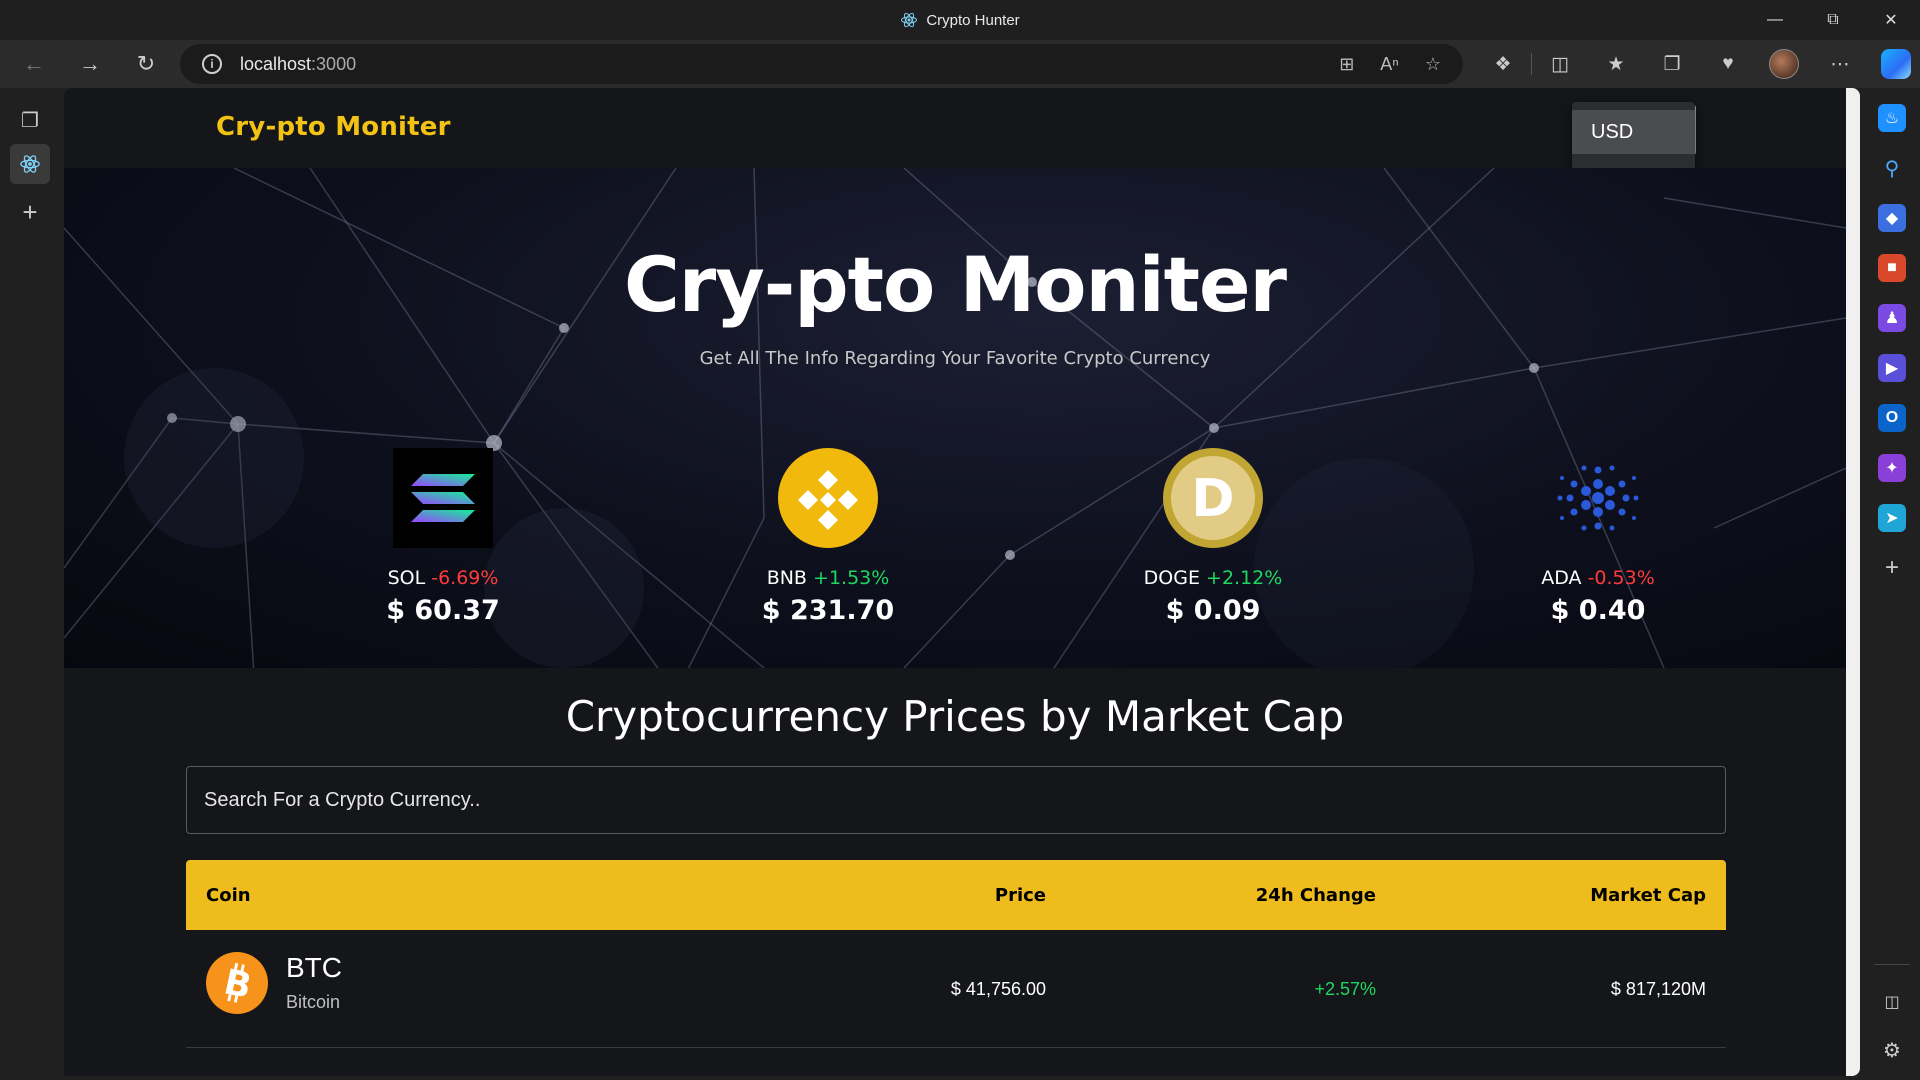 The width and height of the screenshot is (1920, 1080). I want to click on read-aloud-icon: Aⁿ, so click(1389, 64).